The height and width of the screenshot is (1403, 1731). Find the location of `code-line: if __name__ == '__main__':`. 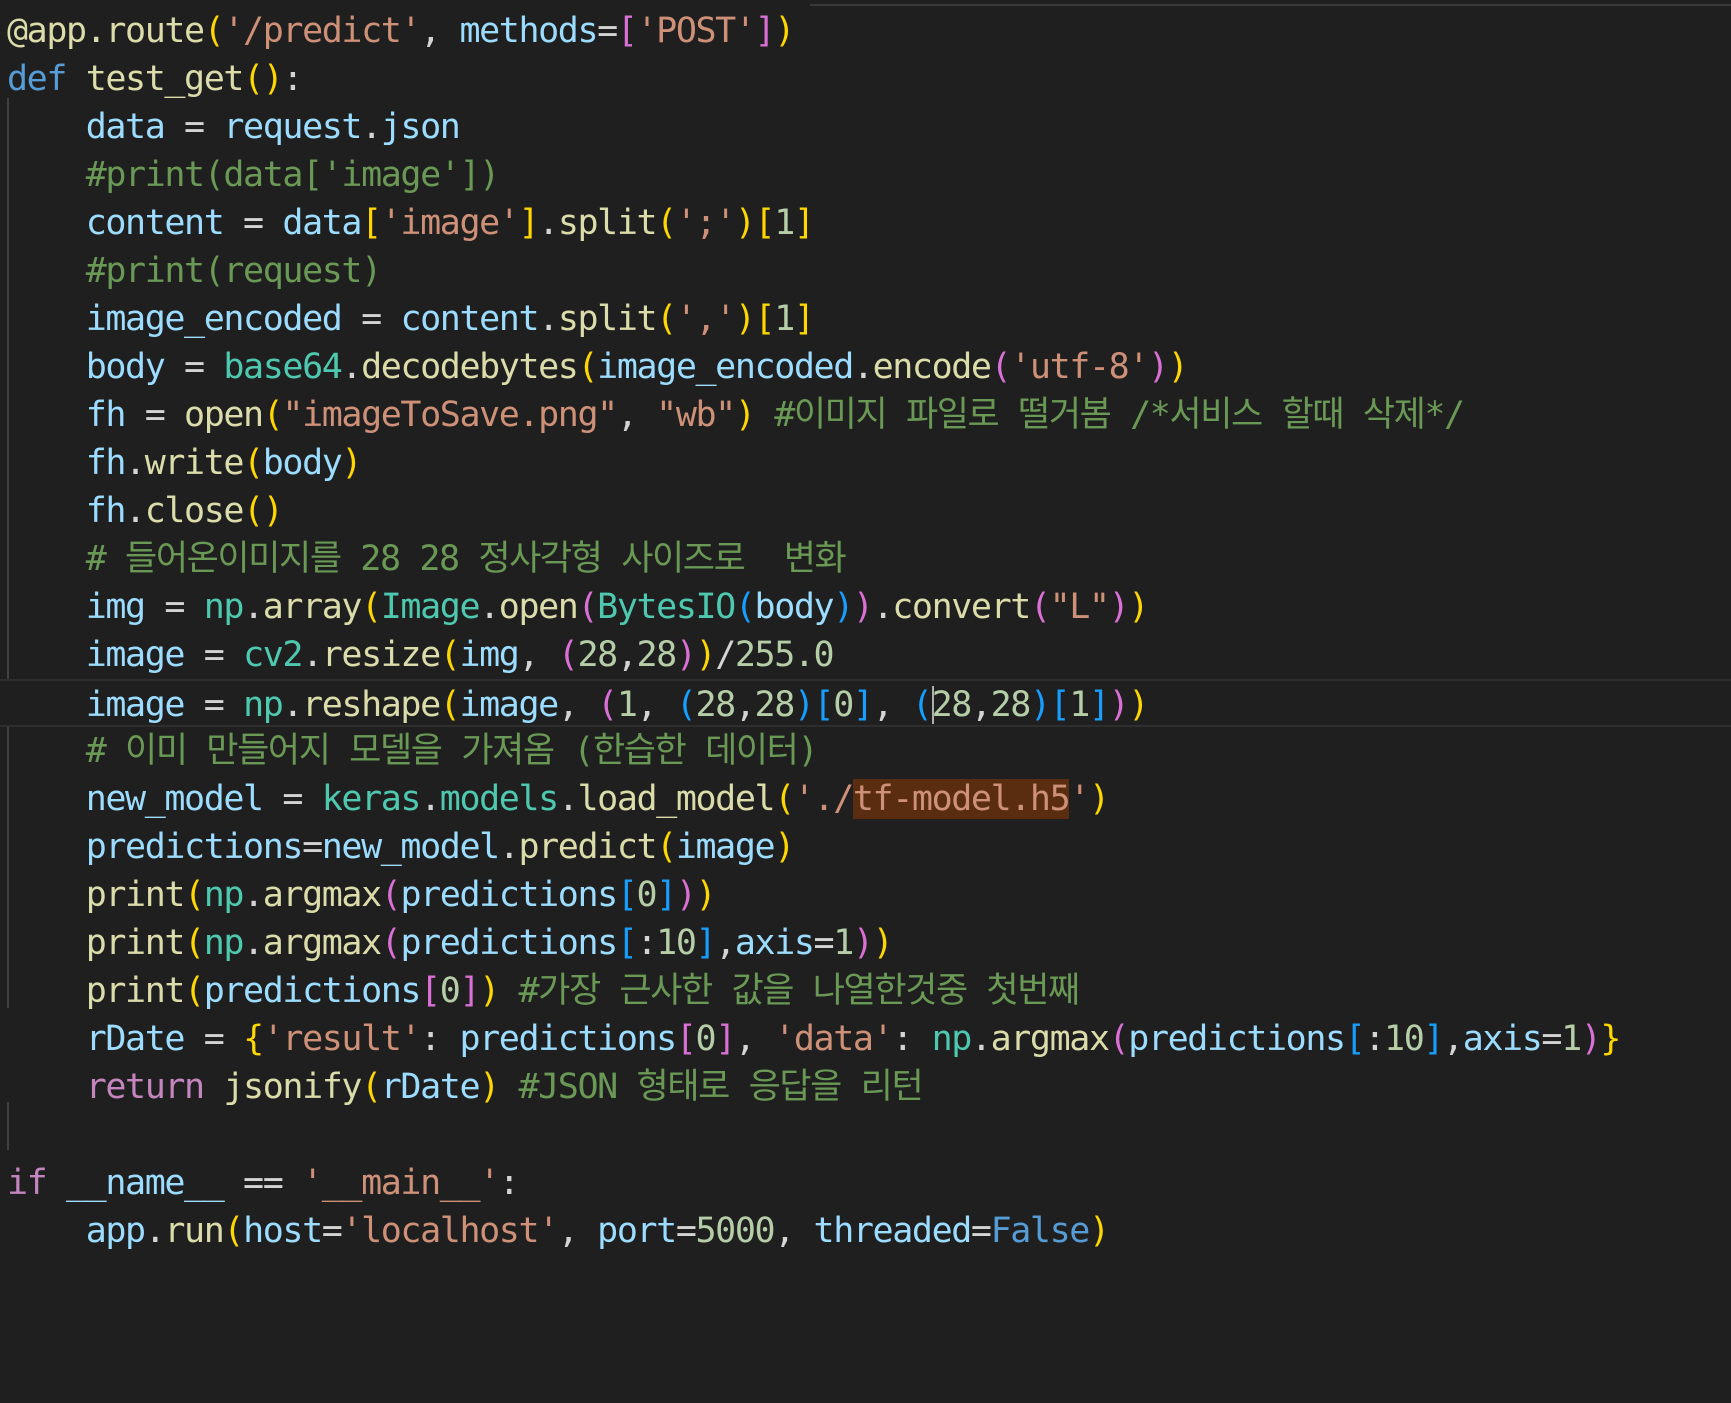

code-line: if __name__ == '__main__': is located at coordinates (865, 1183).